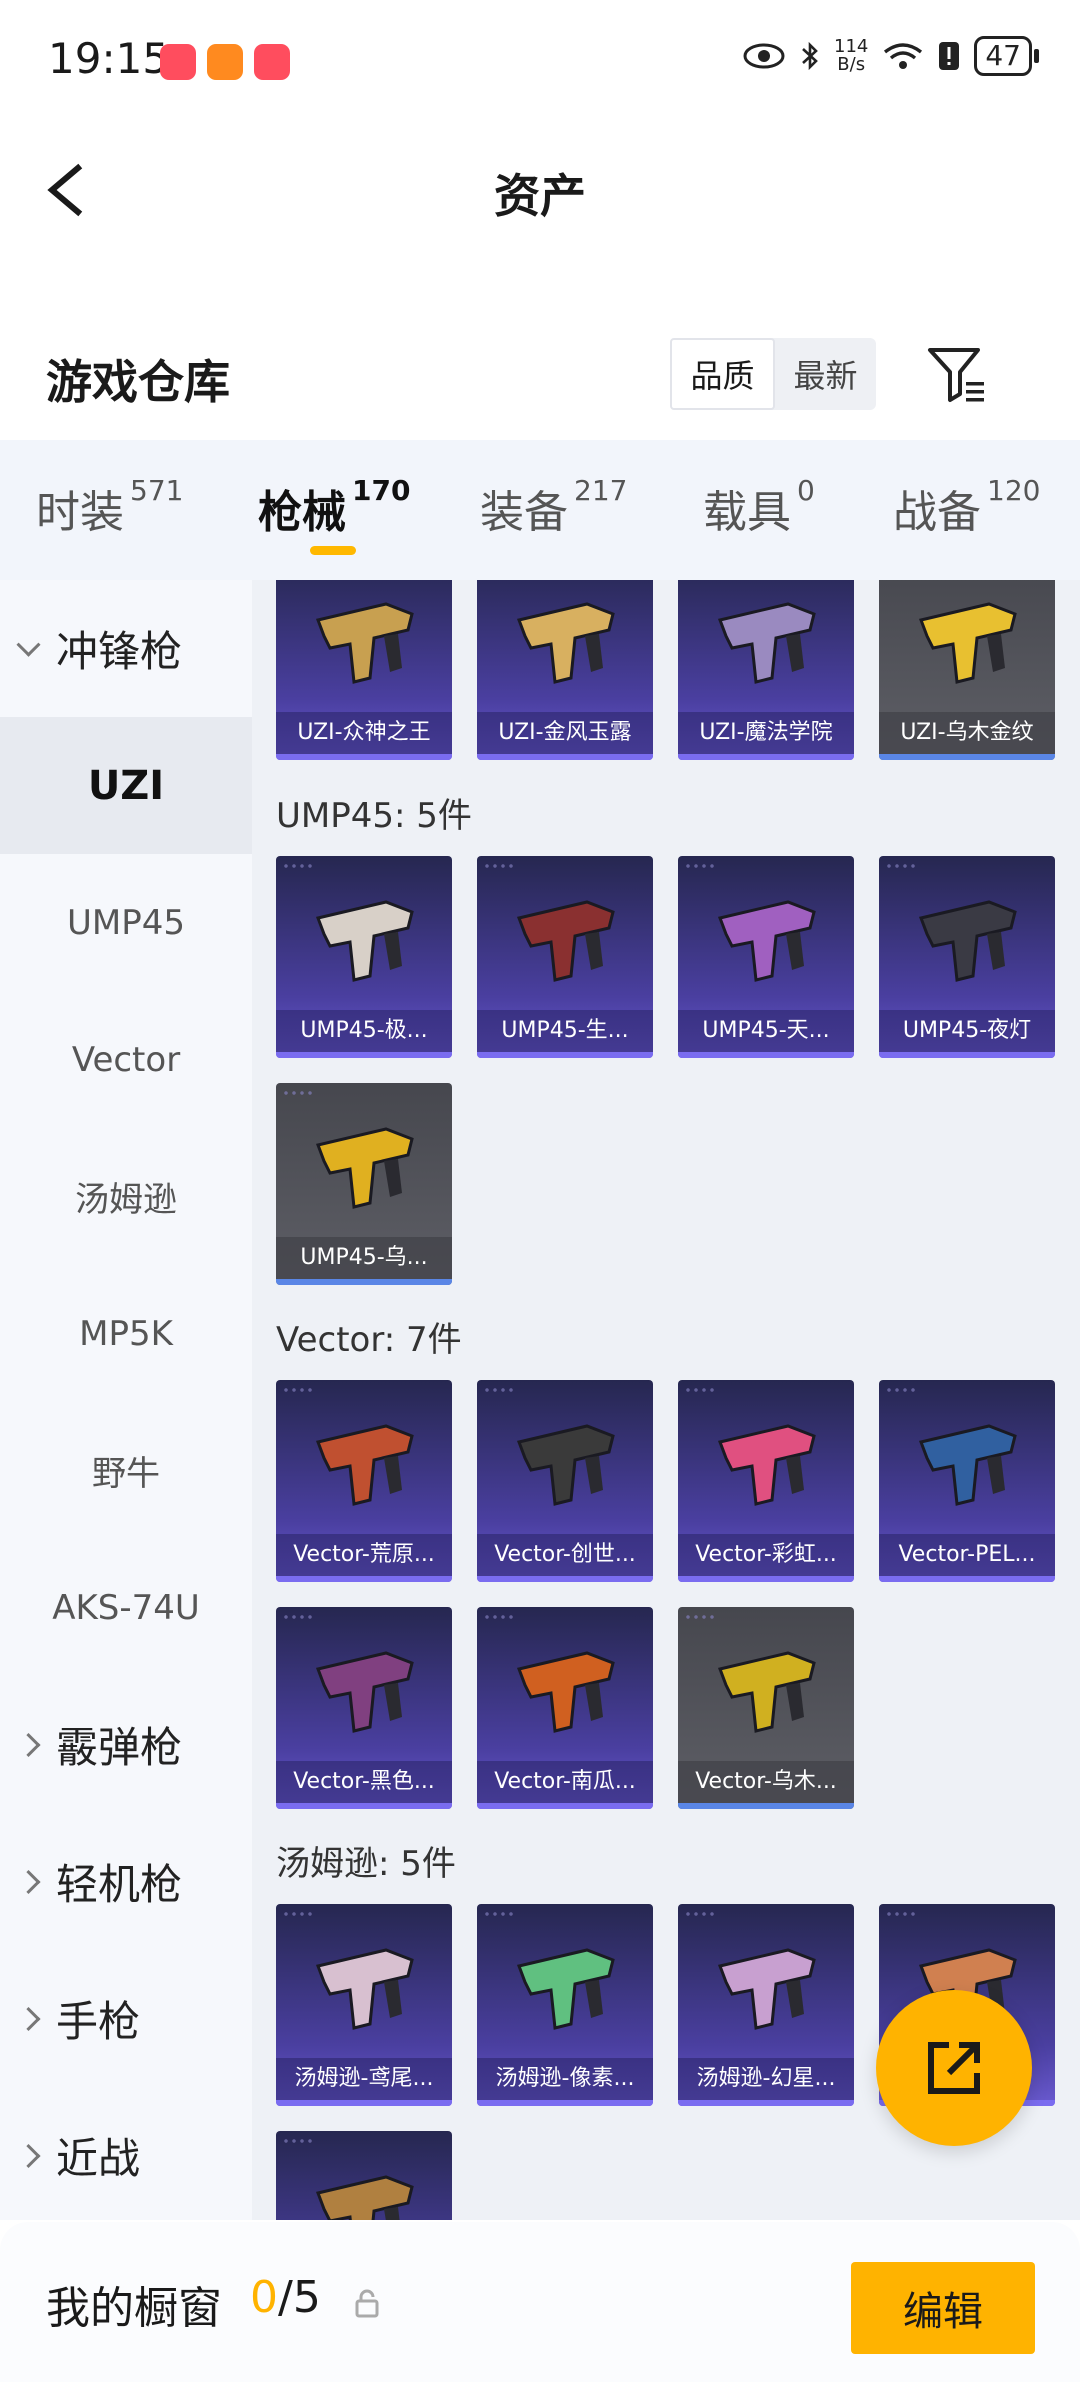 Image resolution: width=1080 pixels, height=2382 pixels. I want to click on edit-button: 编辑, so click(943, 2308).